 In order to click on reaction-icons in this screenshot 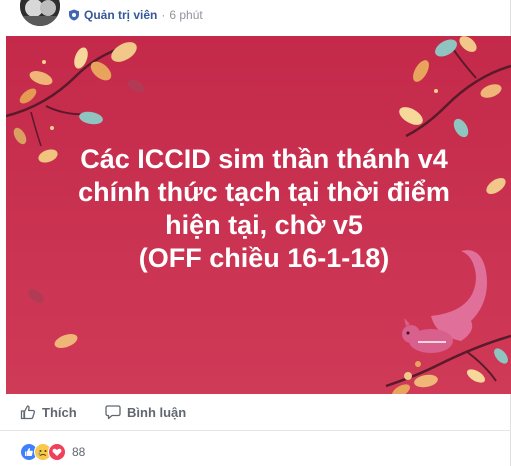, I will do `click(44, 452)`.